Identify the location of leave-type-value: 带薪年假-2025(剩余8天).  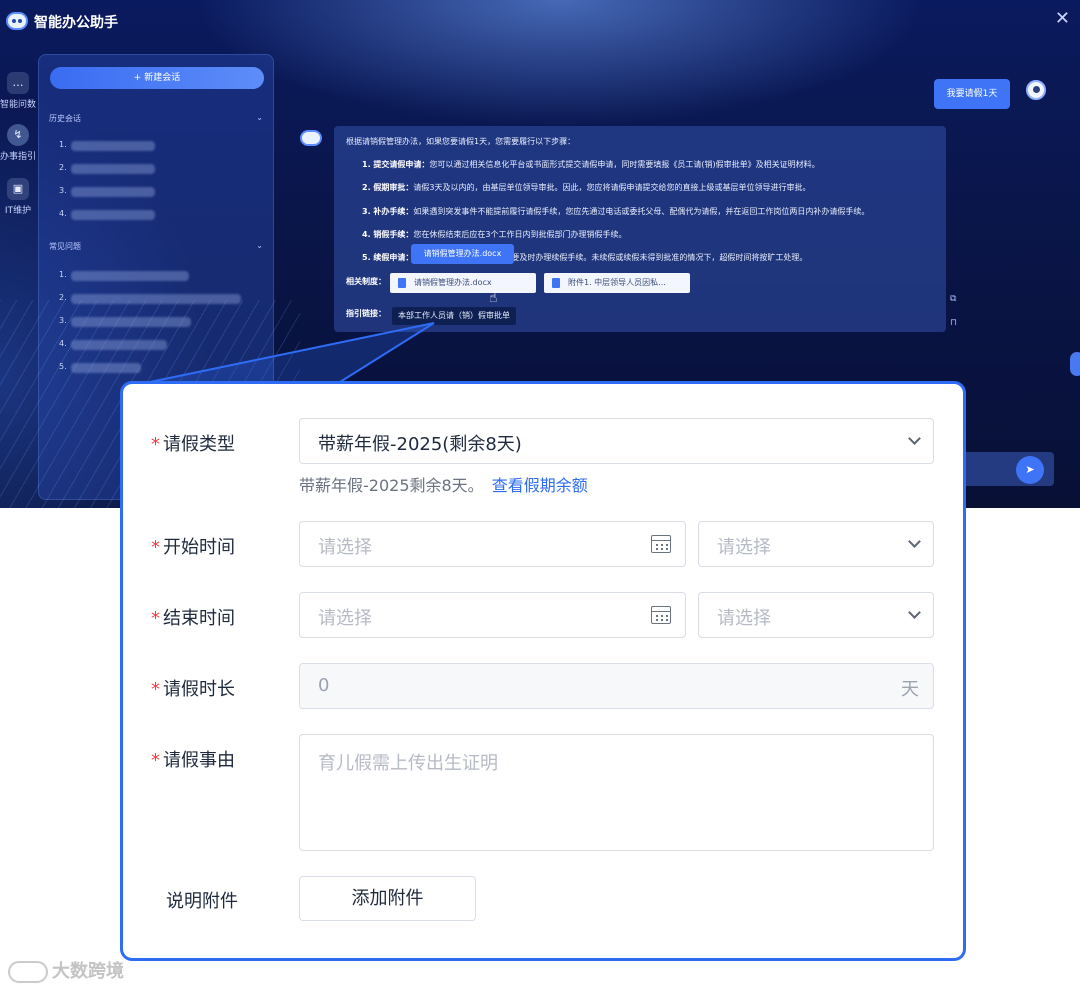
(420, 444).